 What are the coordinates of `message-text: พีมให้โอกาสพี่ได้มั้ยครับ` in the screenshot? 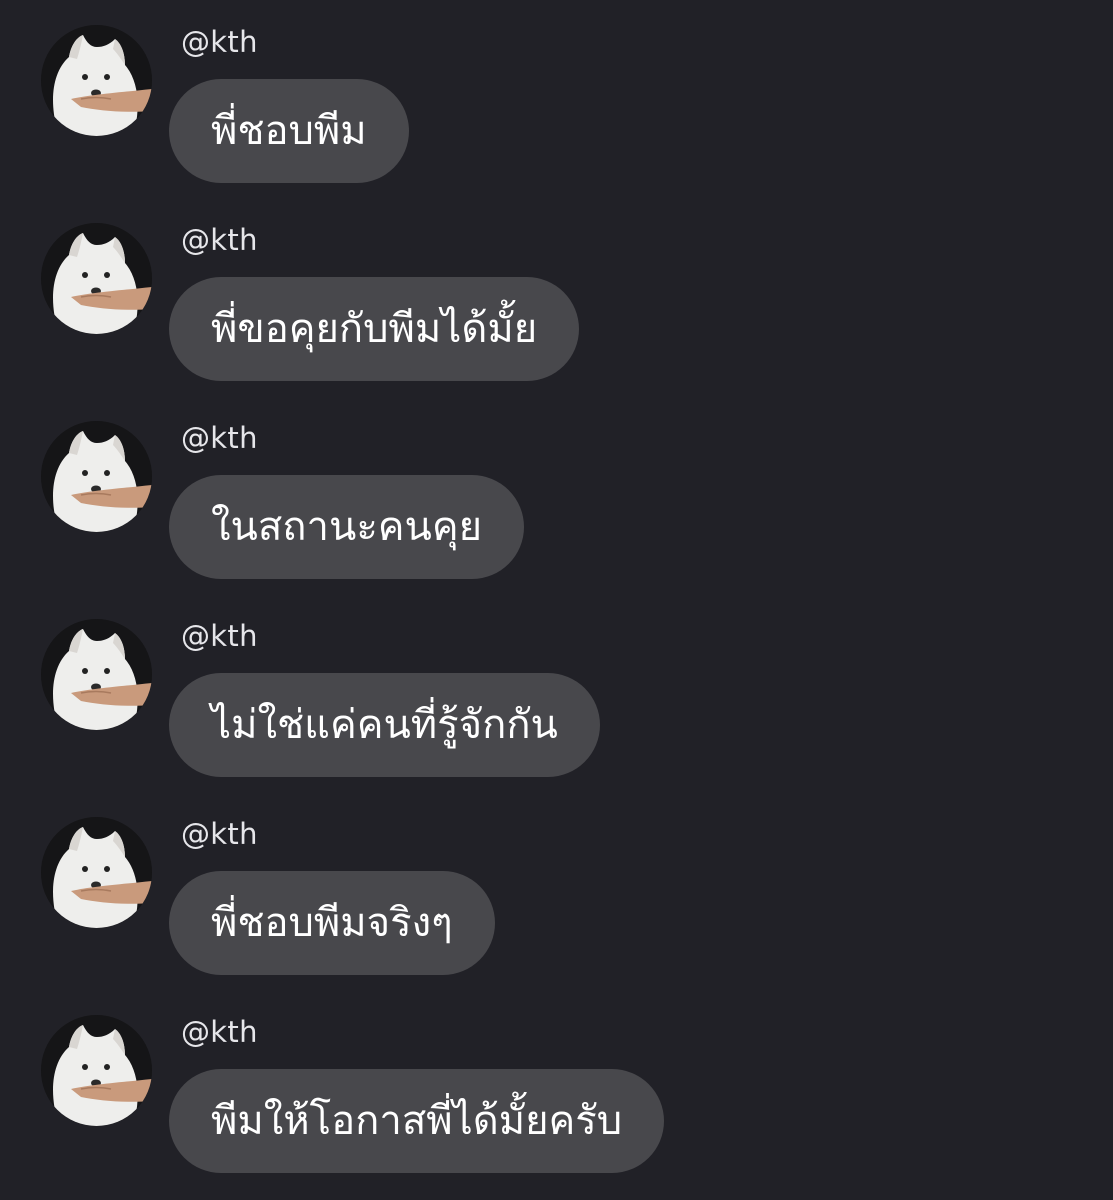 It's located at (417, 1121).